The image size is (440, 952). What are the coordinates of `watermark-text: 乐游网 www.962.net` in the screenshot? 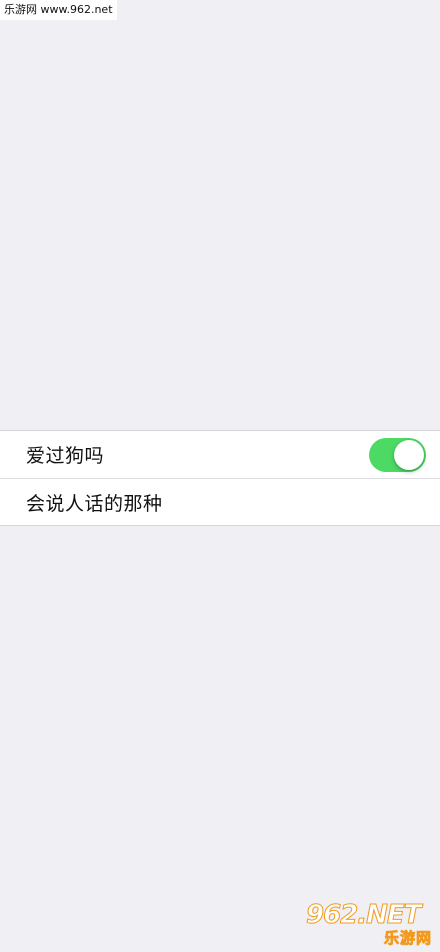 It's located at (58, 10).